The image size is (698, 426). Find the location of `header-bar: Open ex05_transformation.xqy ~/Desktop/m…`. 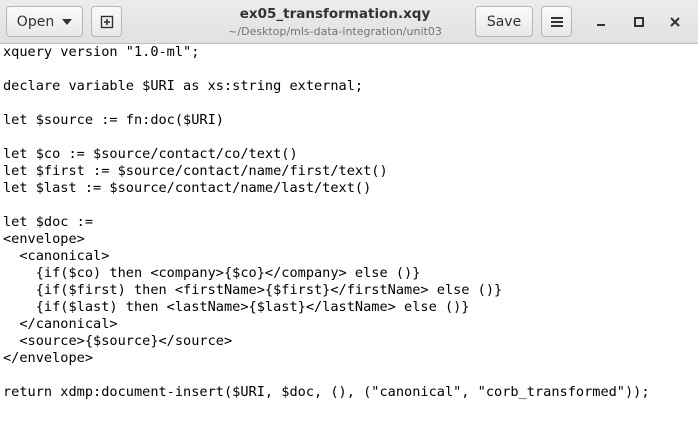

header-bar: Open ex05_transformation.xqy ~/Desktop/m… is located at coordinates (349, 22).